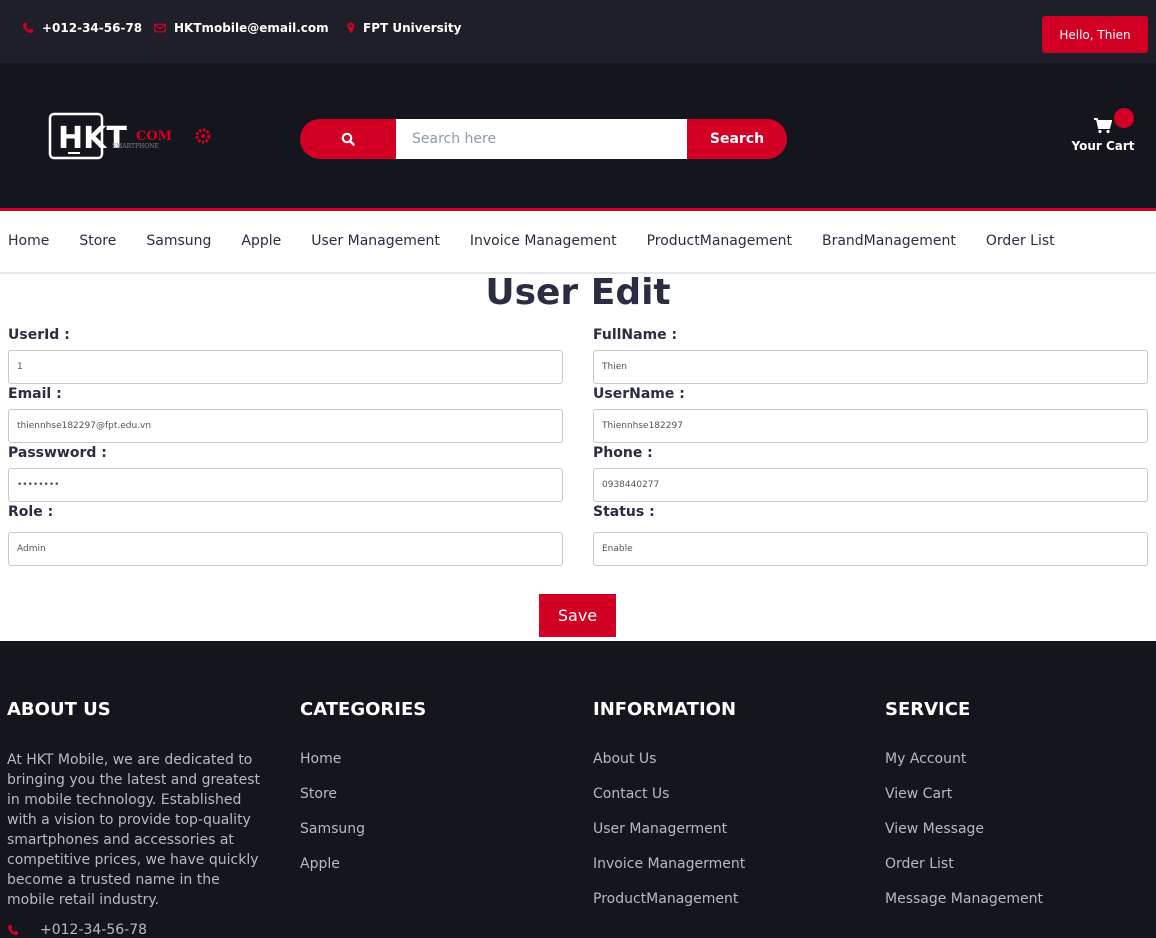 The image size is (1156, 938). I want to click on nav-item-order-list: Order List, so click(1020, 241).